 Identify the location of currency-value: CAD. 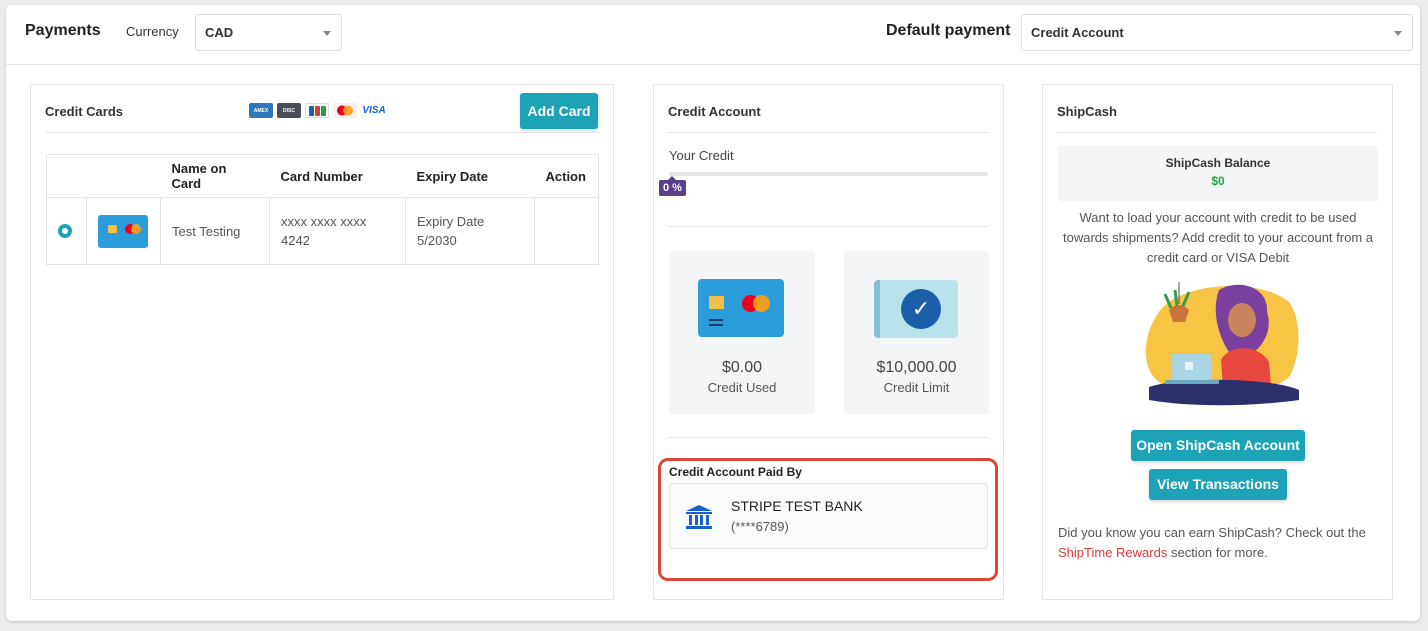
(219, 32).